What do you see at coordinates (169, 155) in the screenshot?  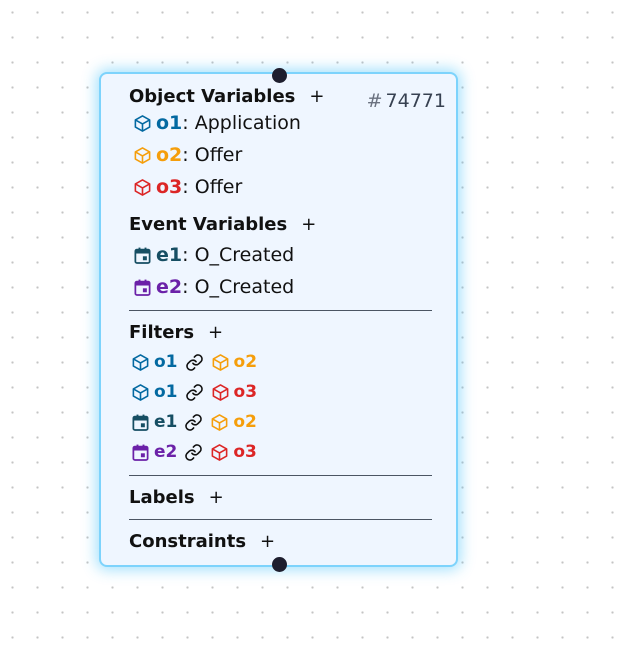 I see `object-variable-name: o2` at bounding box center [169, 155].